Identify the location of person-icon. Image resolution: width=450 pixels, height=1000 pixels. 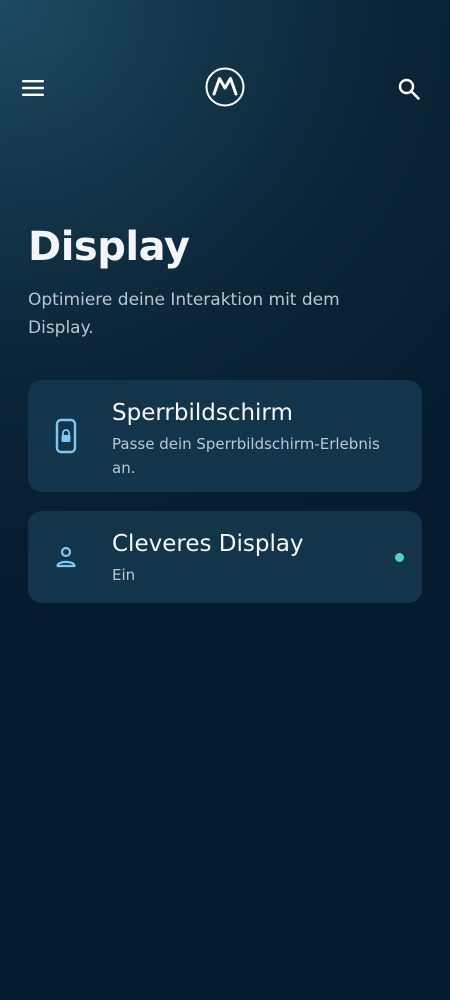
(66, 557).